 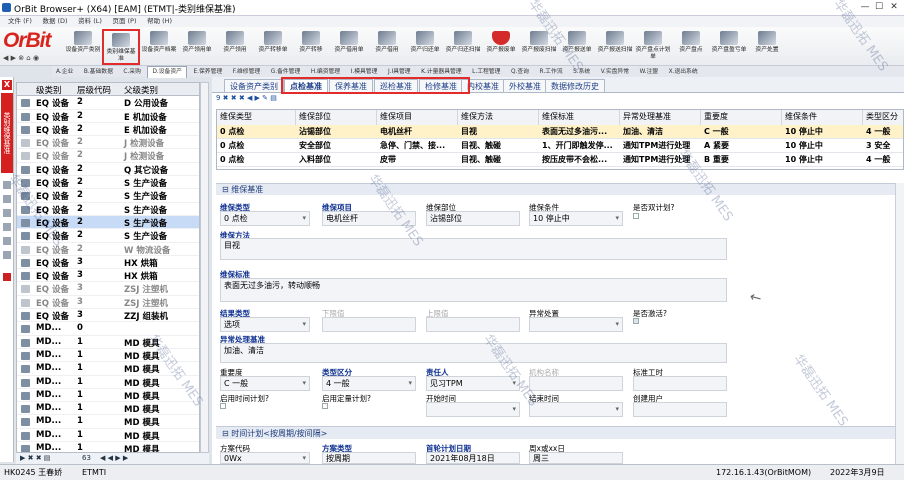 I want to click on importance-select: C 一般, so click(x=265, y=383).